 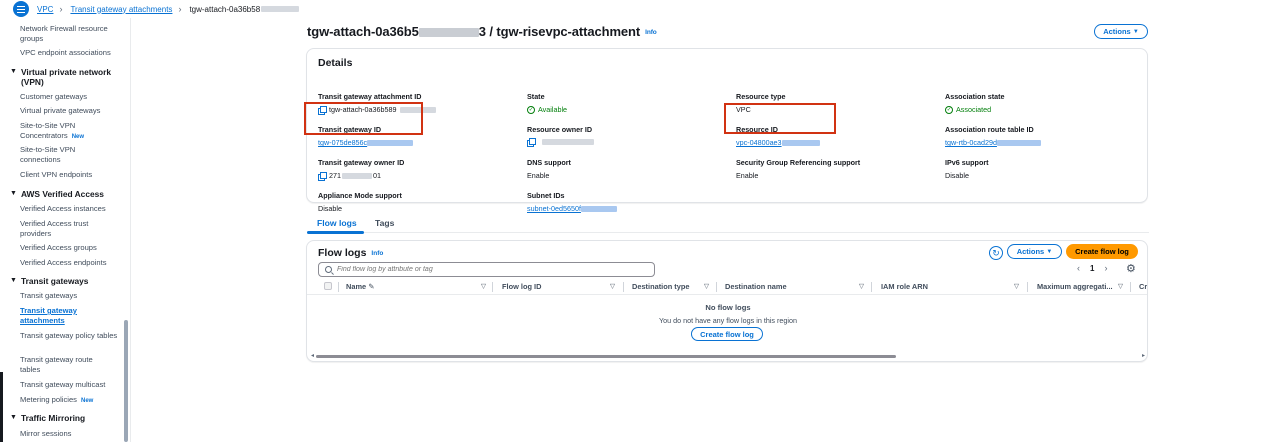 I want to click on column-header-destination-name: Destination name, so click(x=756, y=286).